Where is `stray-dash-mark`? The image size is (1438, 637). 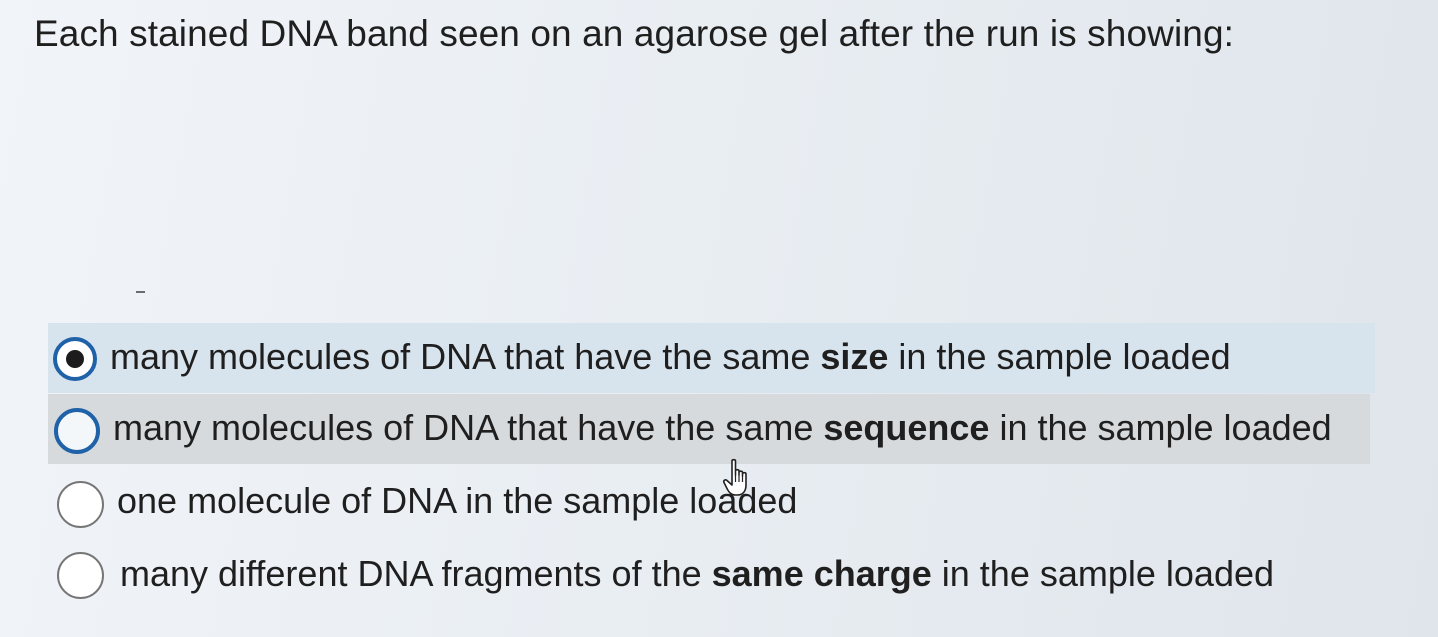 stray-dash-mark is located at coordinates (140, 292).